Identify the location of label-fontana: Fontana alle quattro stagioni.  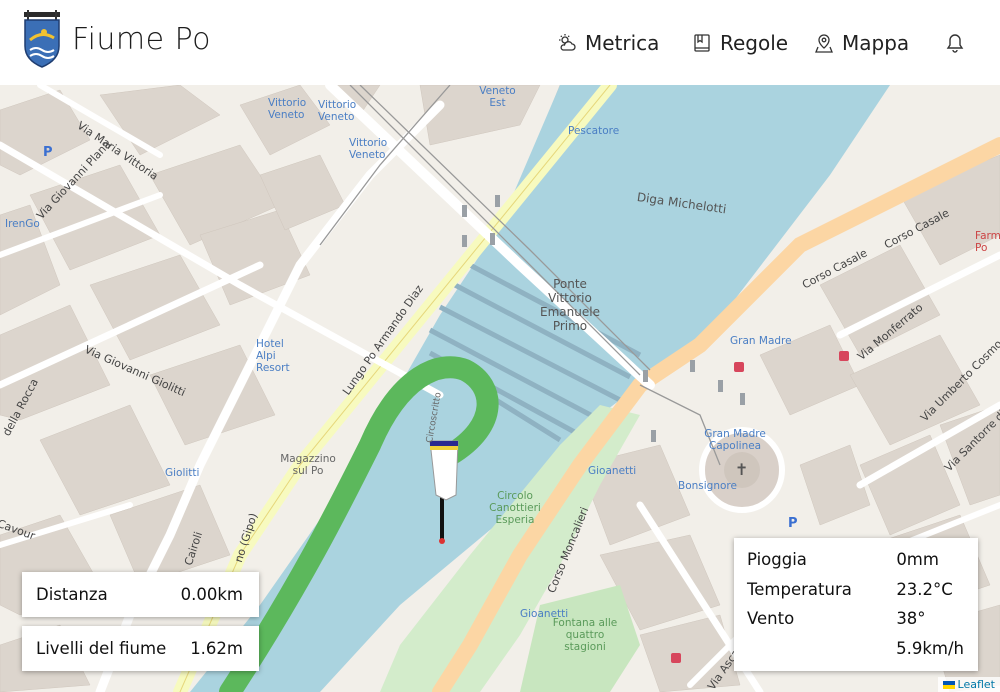
(585, 635).